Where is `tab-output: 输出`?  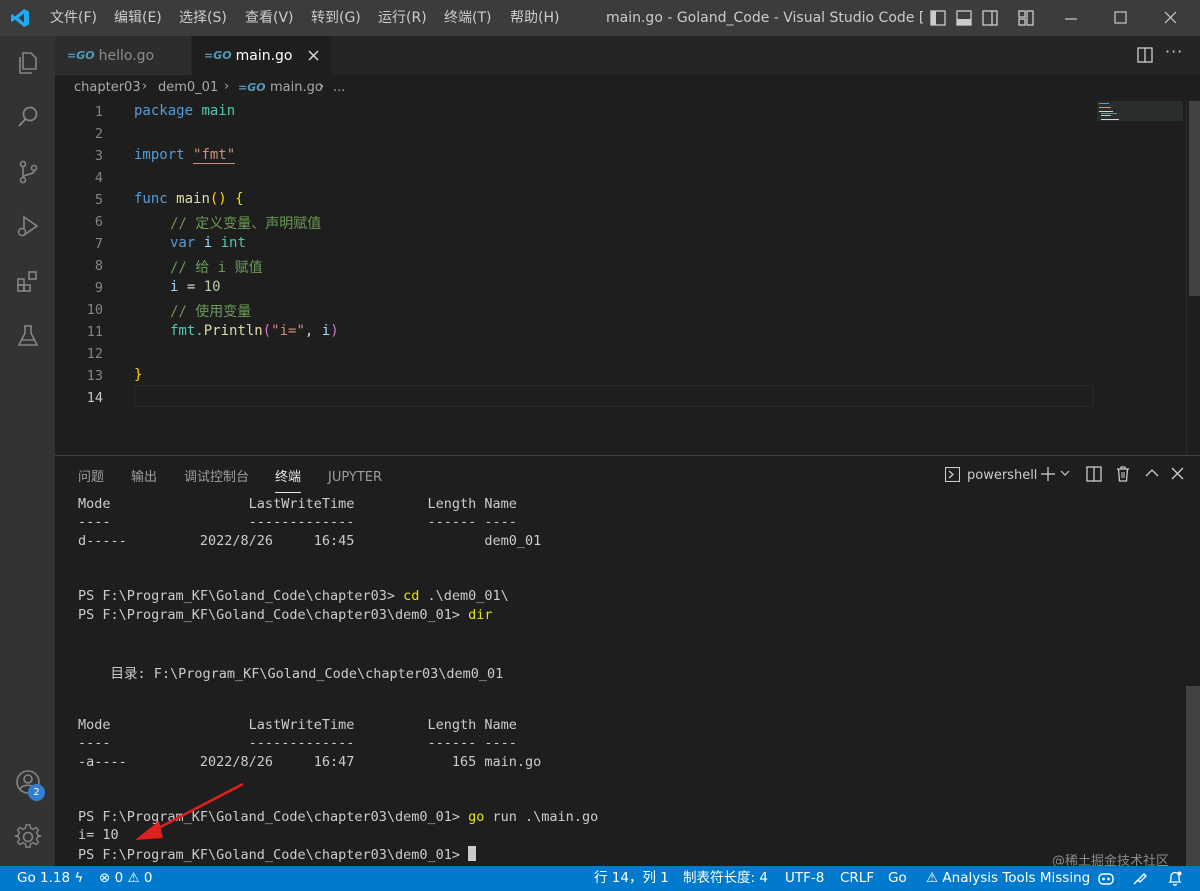
tab-output: 输出 is located at coordinates (144, 478).